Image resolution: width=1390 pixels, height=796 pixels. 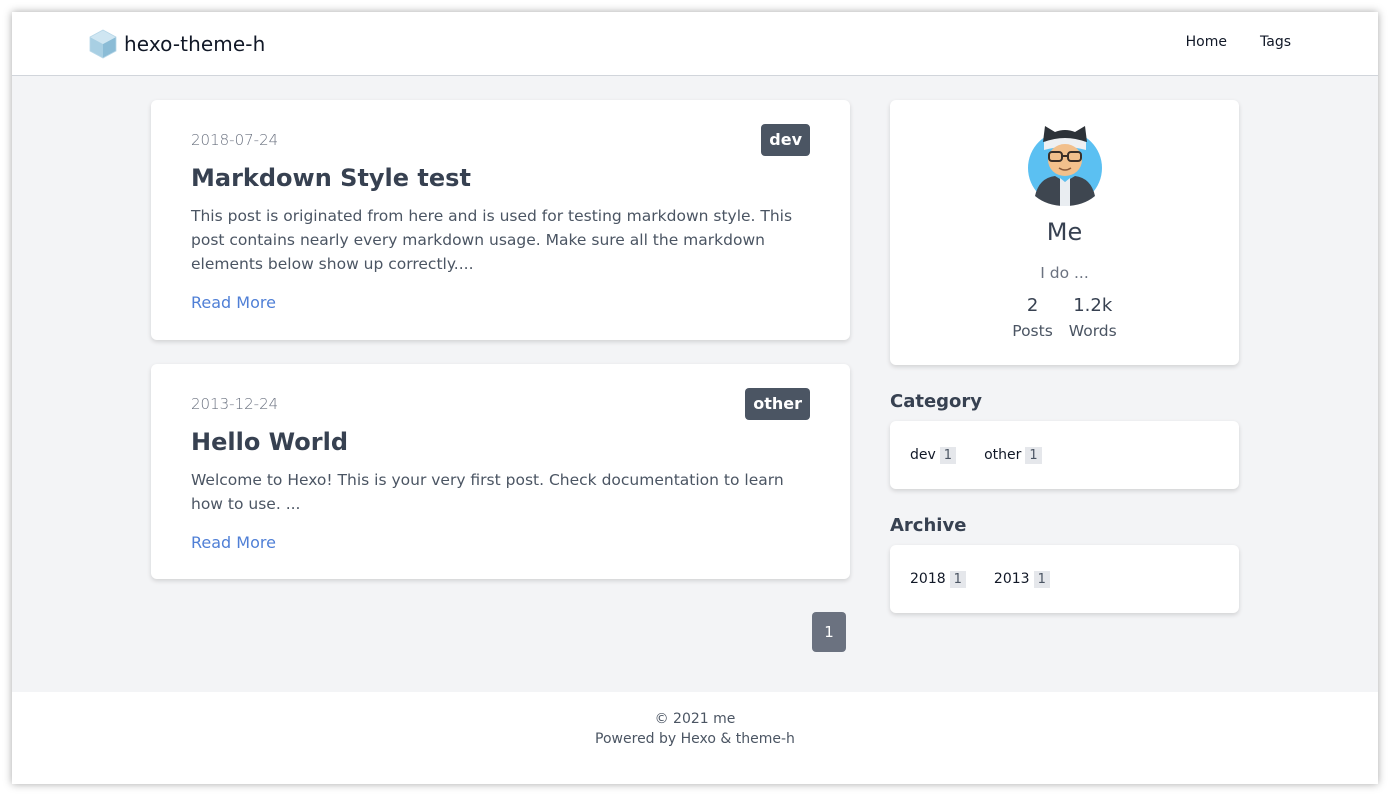 What do you see at coordinates (1032, 331) in the screenshot?
I see `stat-label: Posts` at bounding box center [1032, 331].